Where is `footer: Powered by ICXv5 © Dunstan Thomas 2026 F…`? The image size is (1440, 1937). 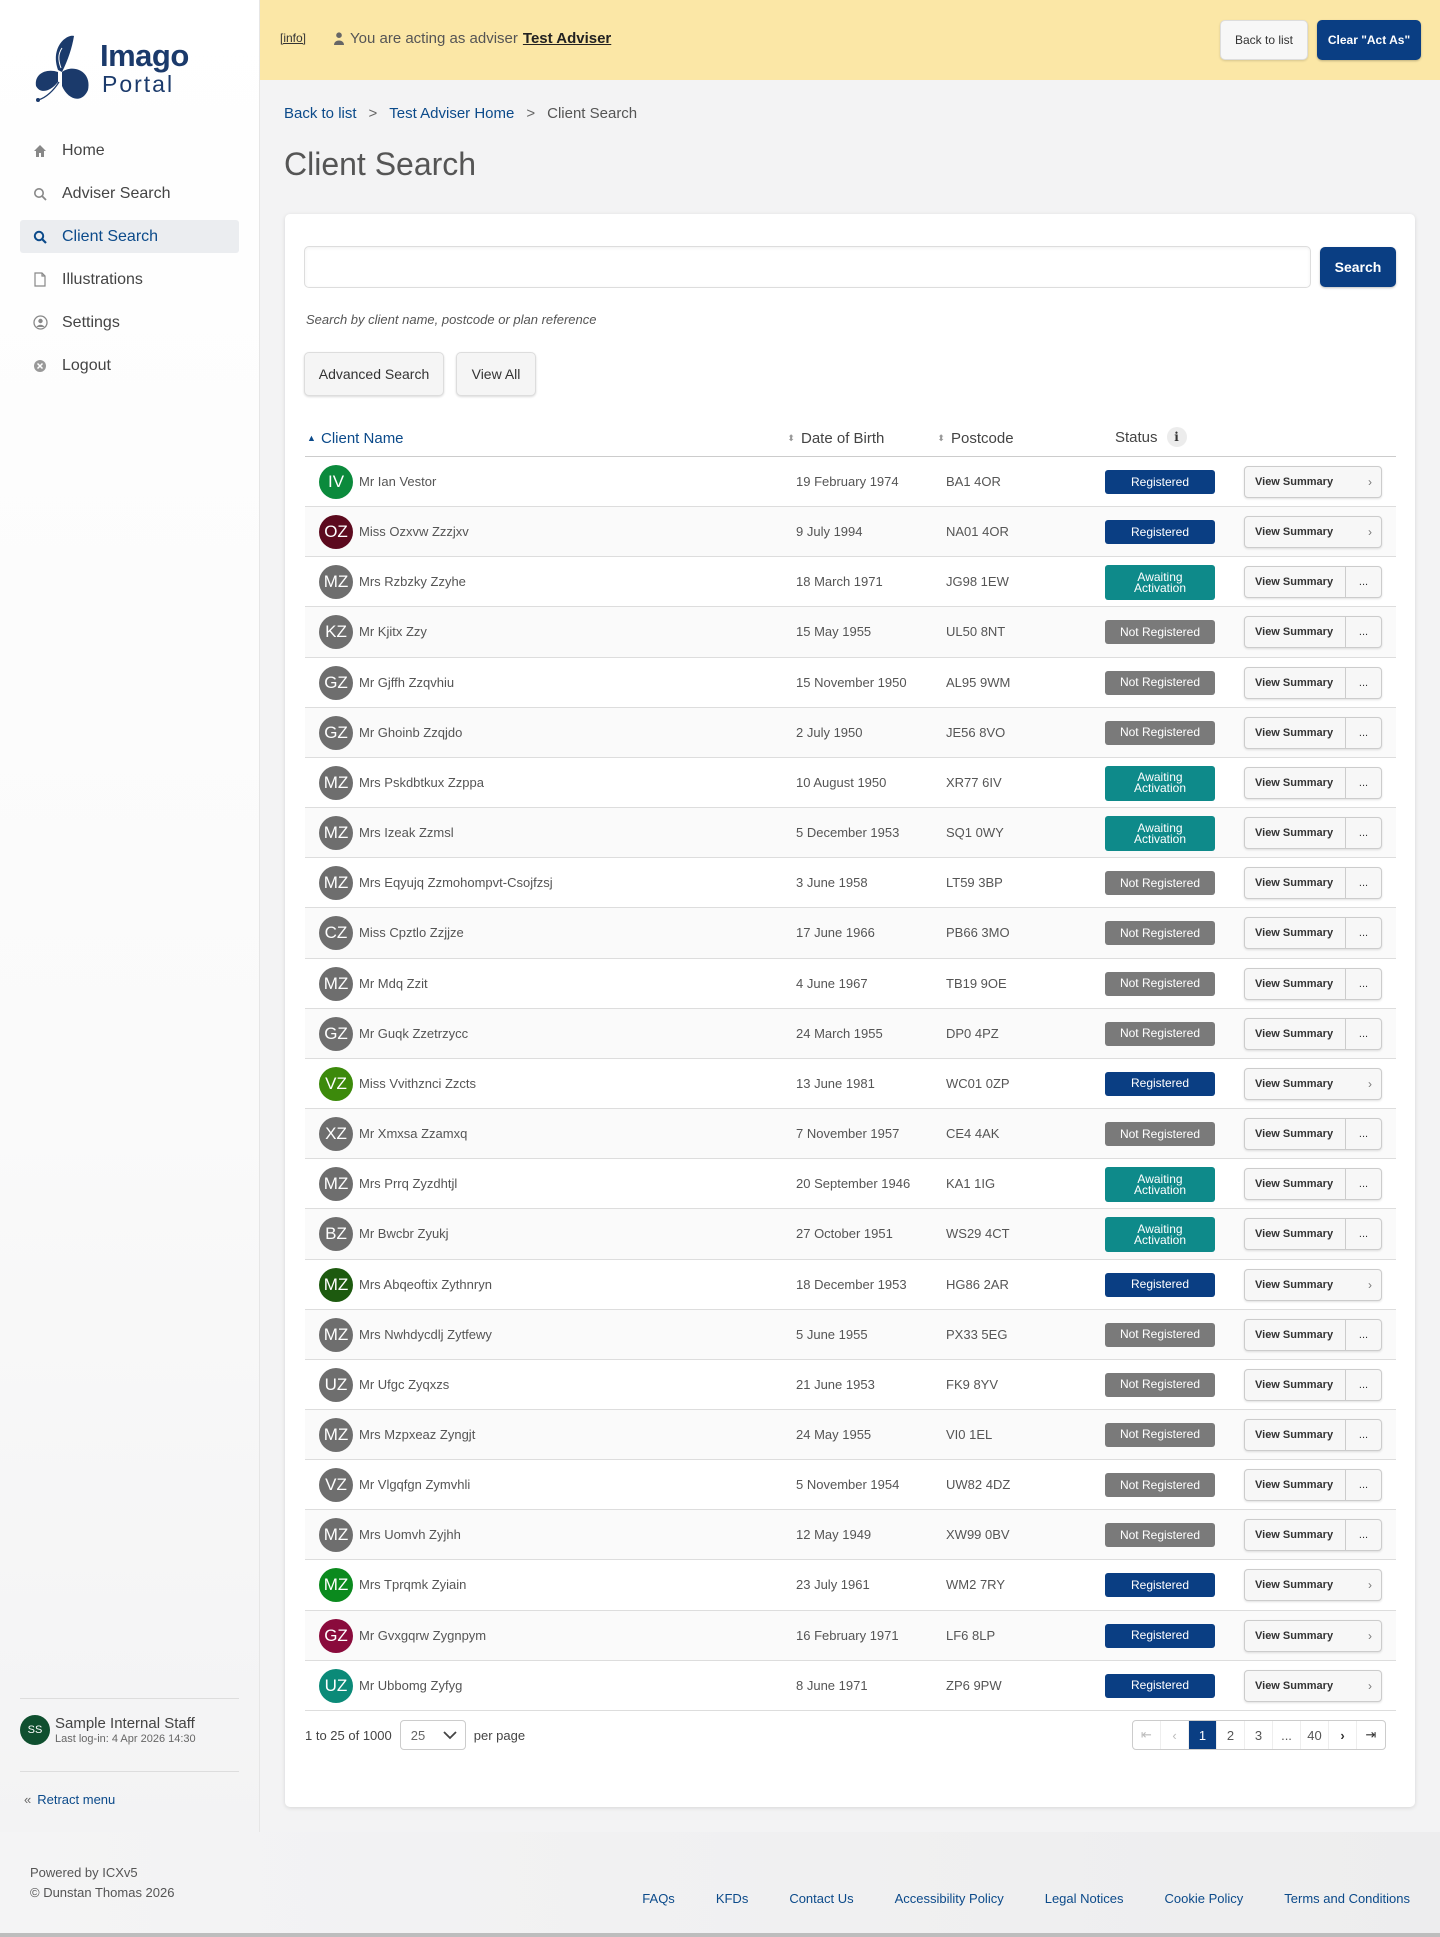 footer: Powered by ICXv5 © Dunstan Thomas 2026 F… is located at coordinates (720, 1884).